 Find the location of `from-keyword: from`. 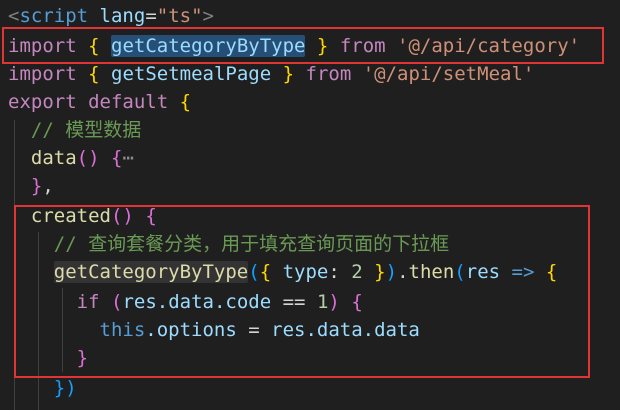

from-keyword: from is located at coordinates (328, 74).